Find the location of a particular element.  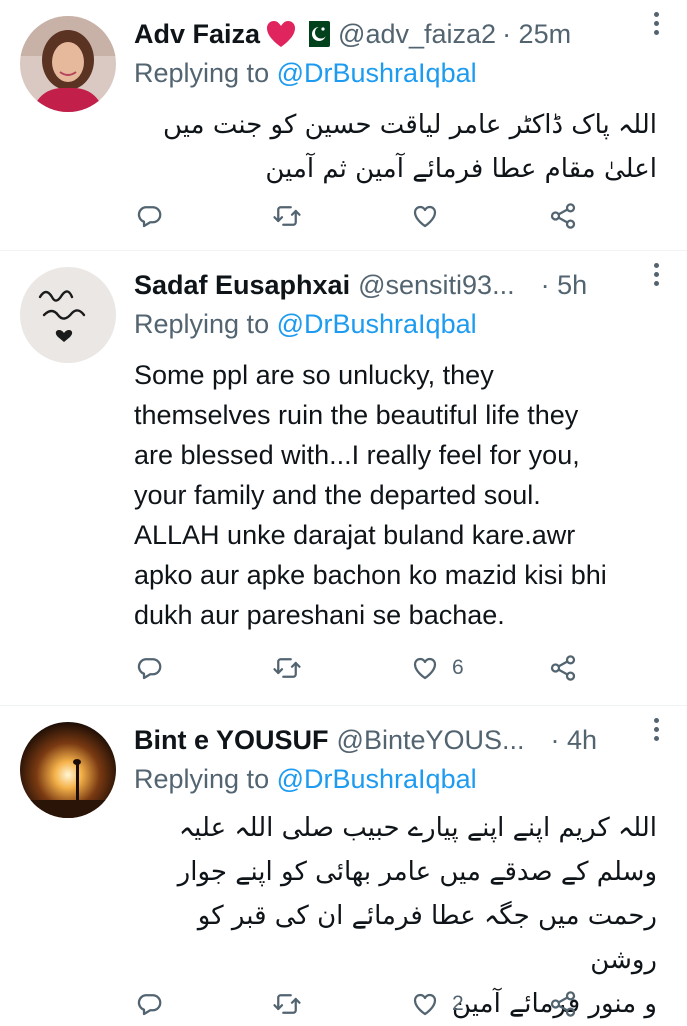

tweet-header: Bint e YOUSUF @BinteYOUS... · 4h is located at coordinates (400, 740).